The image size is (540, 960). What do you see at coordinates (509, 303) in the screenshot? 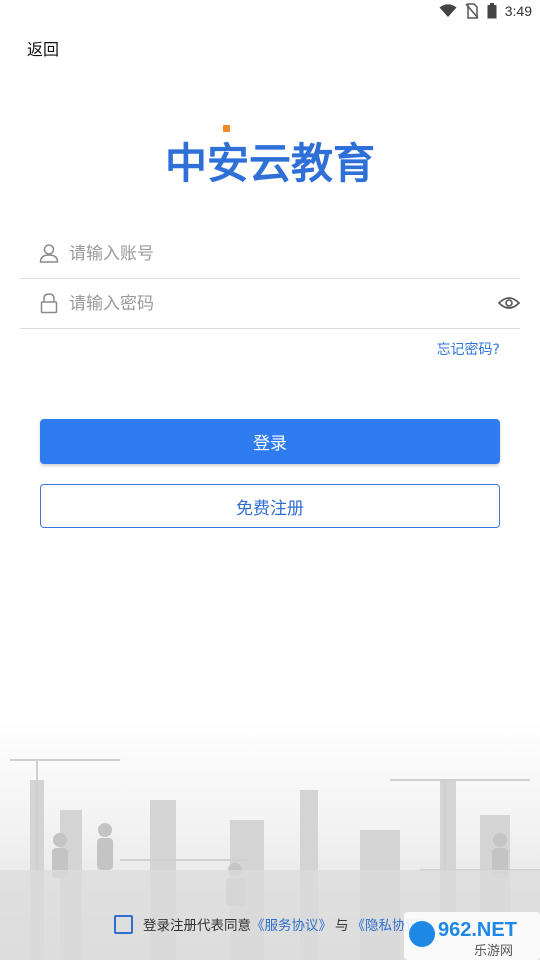
I see `eye-icon` at bounding box center [509, 303].